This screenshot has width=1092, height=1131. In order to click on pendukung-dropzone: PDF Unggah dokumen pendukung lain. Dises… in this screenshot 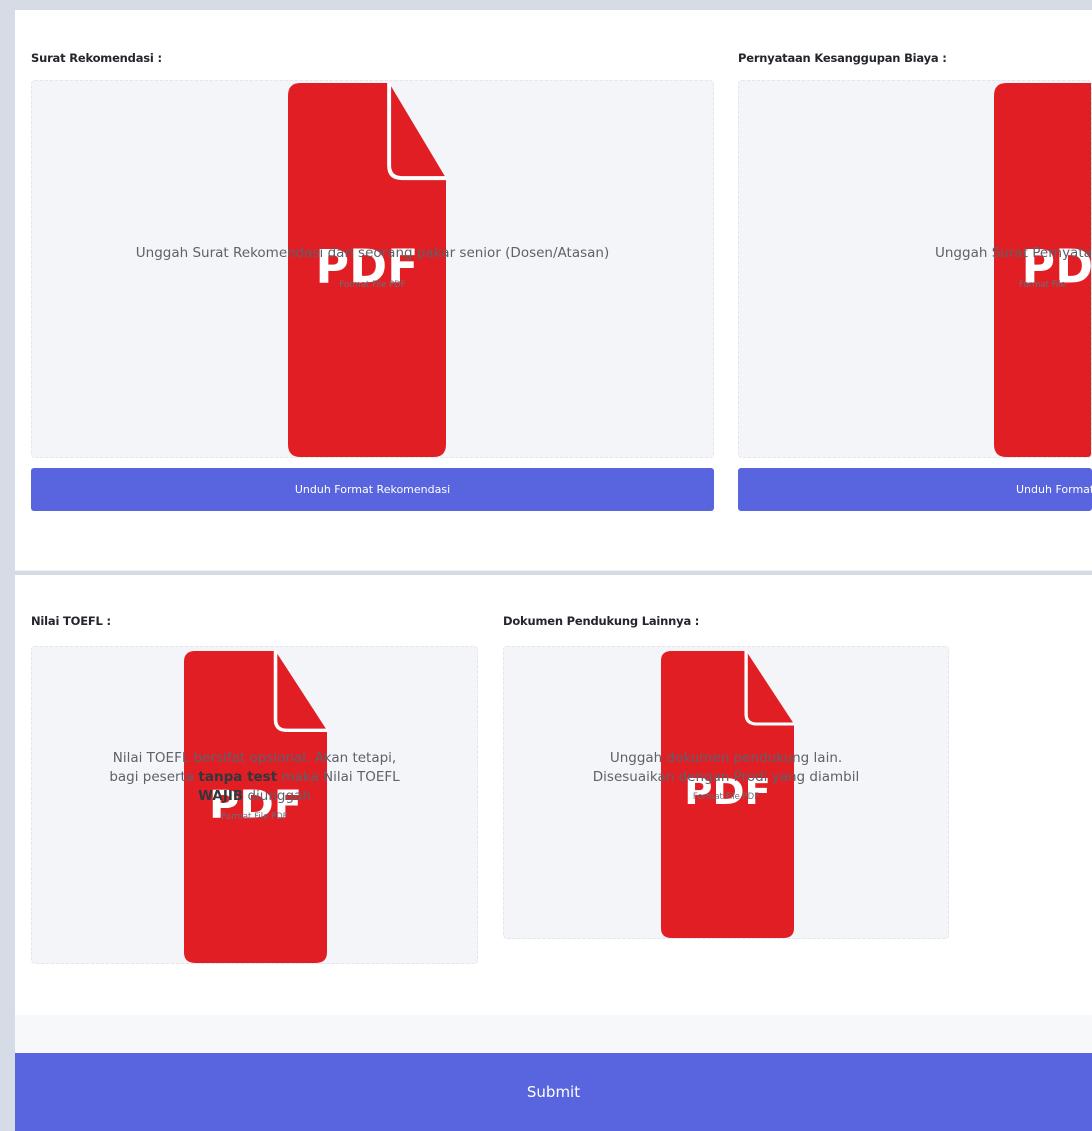, I will do `click(726, 792)`.